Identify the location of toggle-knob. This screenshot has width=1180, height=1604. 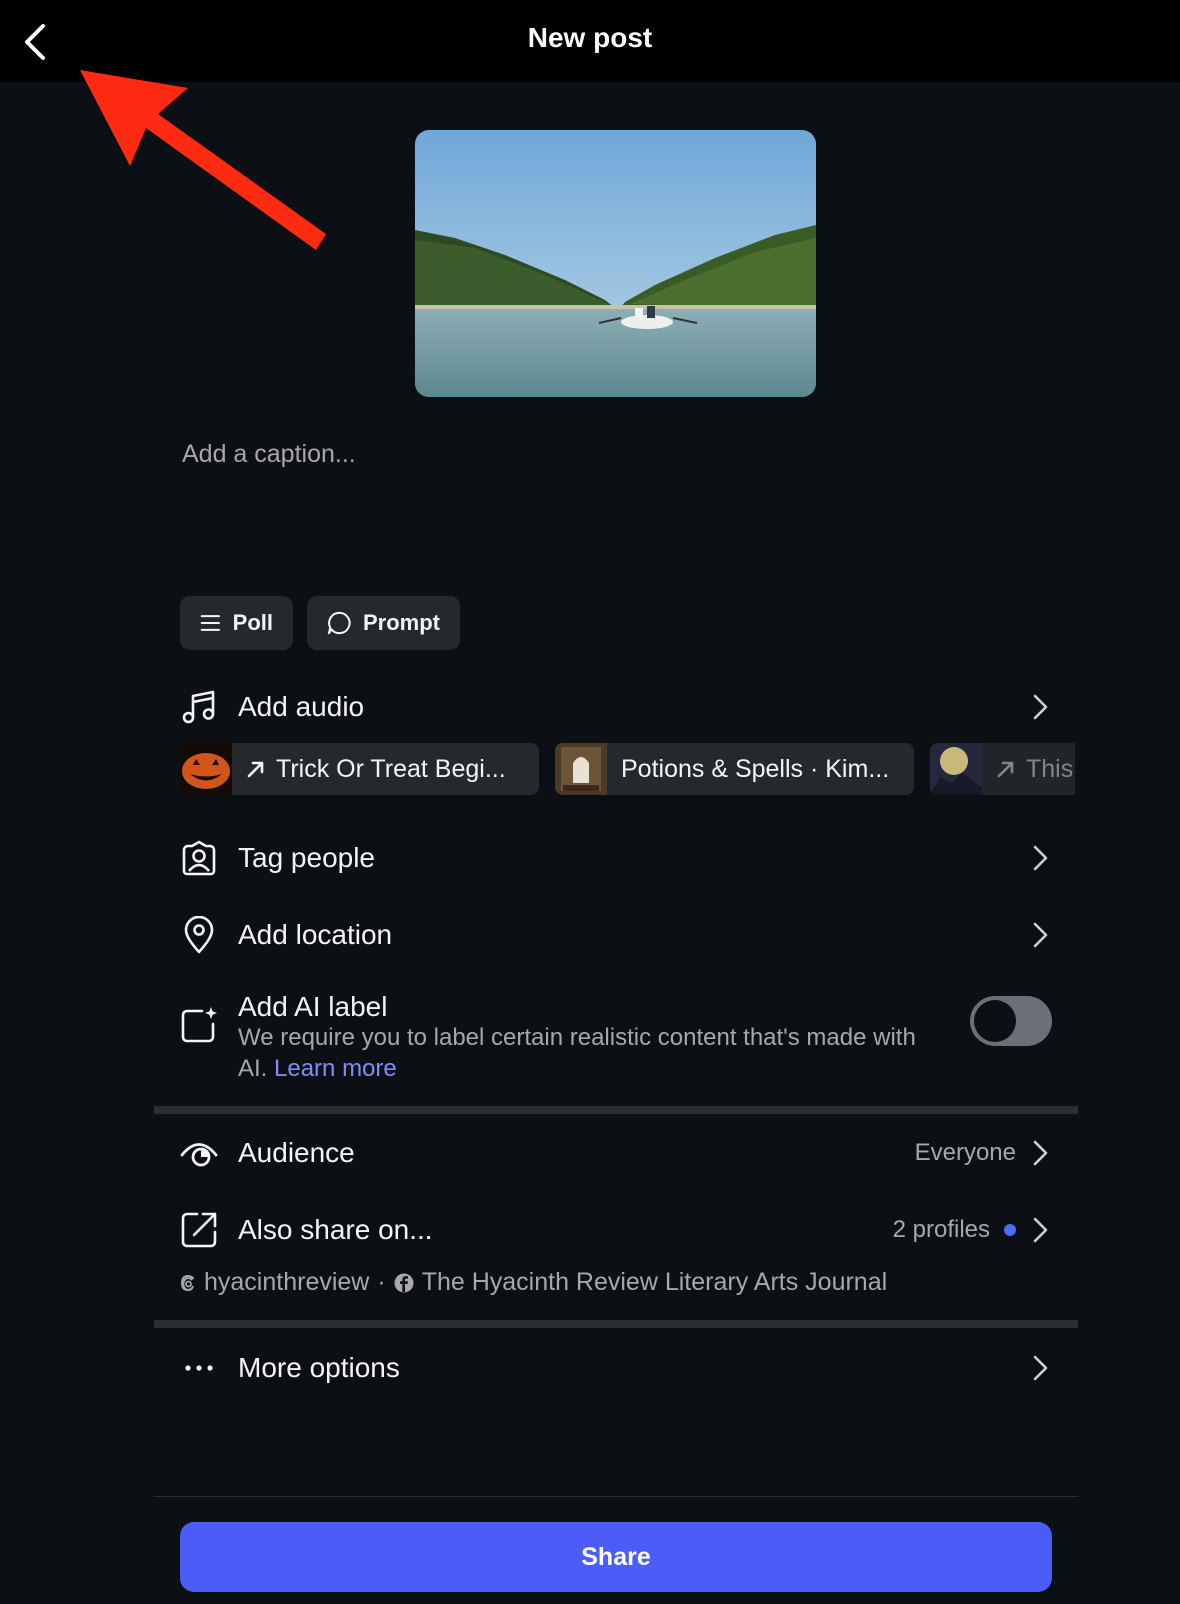
(995, 1021).